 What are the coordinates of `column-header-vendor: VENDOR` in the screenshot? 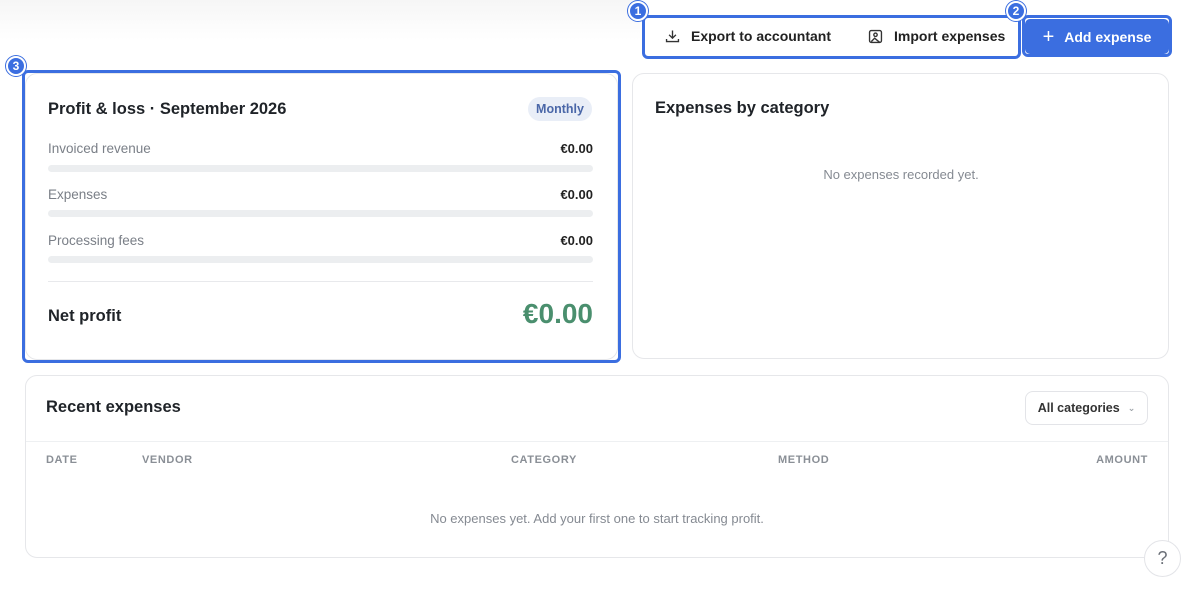 It's located at (167, 460).